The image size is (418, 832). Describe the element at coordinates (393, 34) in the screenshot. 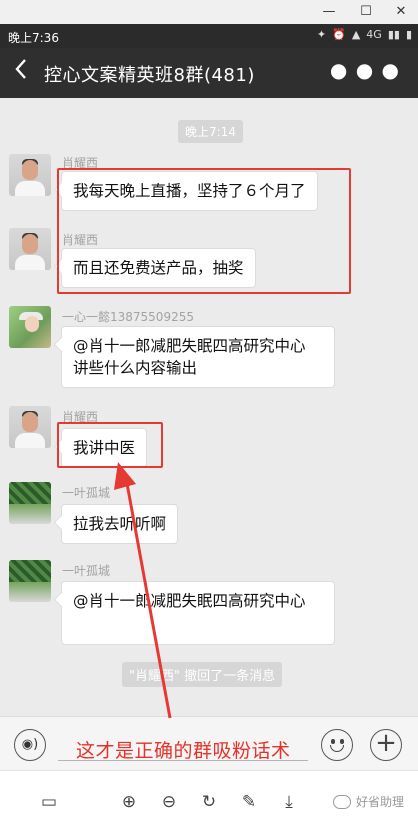

I see `signal-icon: ▮▮` at that location.